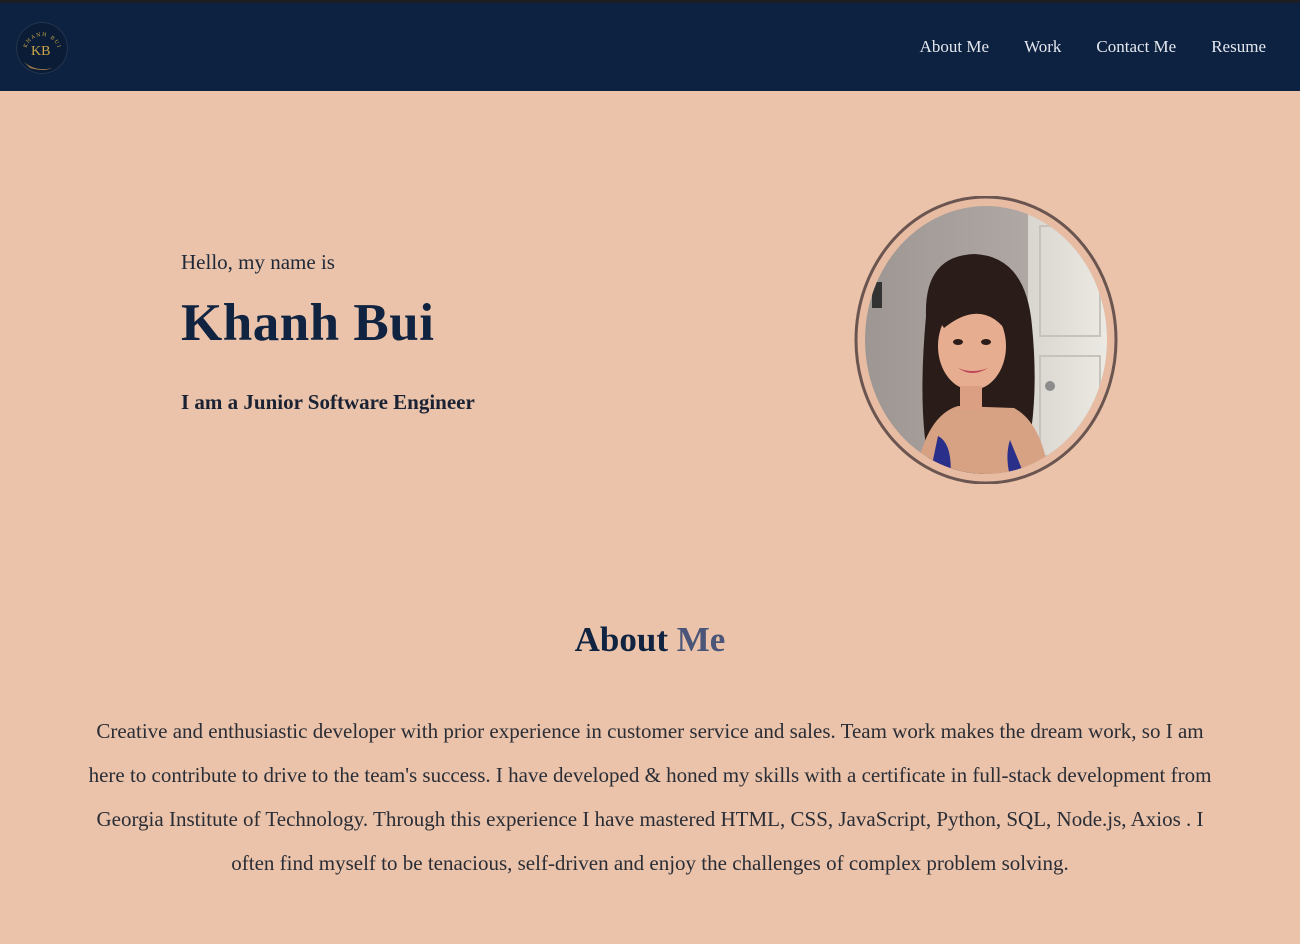  Describe the element at coordinates (701, 639) in the screenshot. I see `about-heading-accent: Me` at that location.